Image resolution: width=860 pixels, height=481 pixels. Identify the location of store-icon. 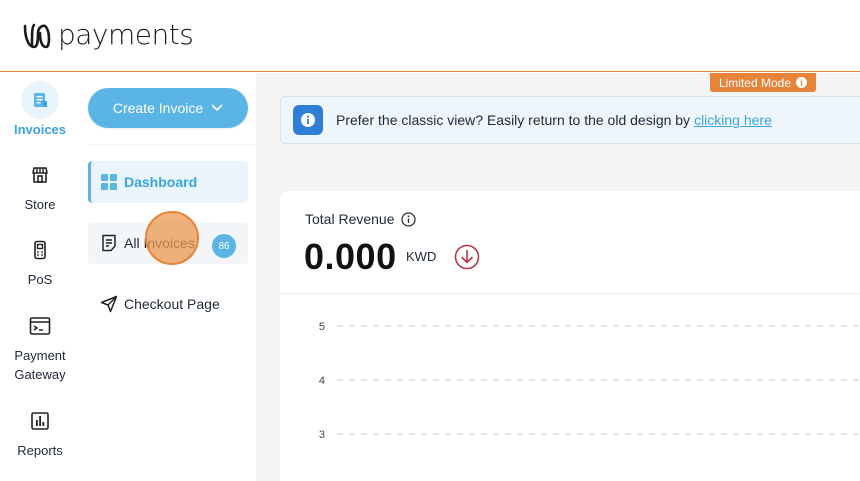
(40, 175).